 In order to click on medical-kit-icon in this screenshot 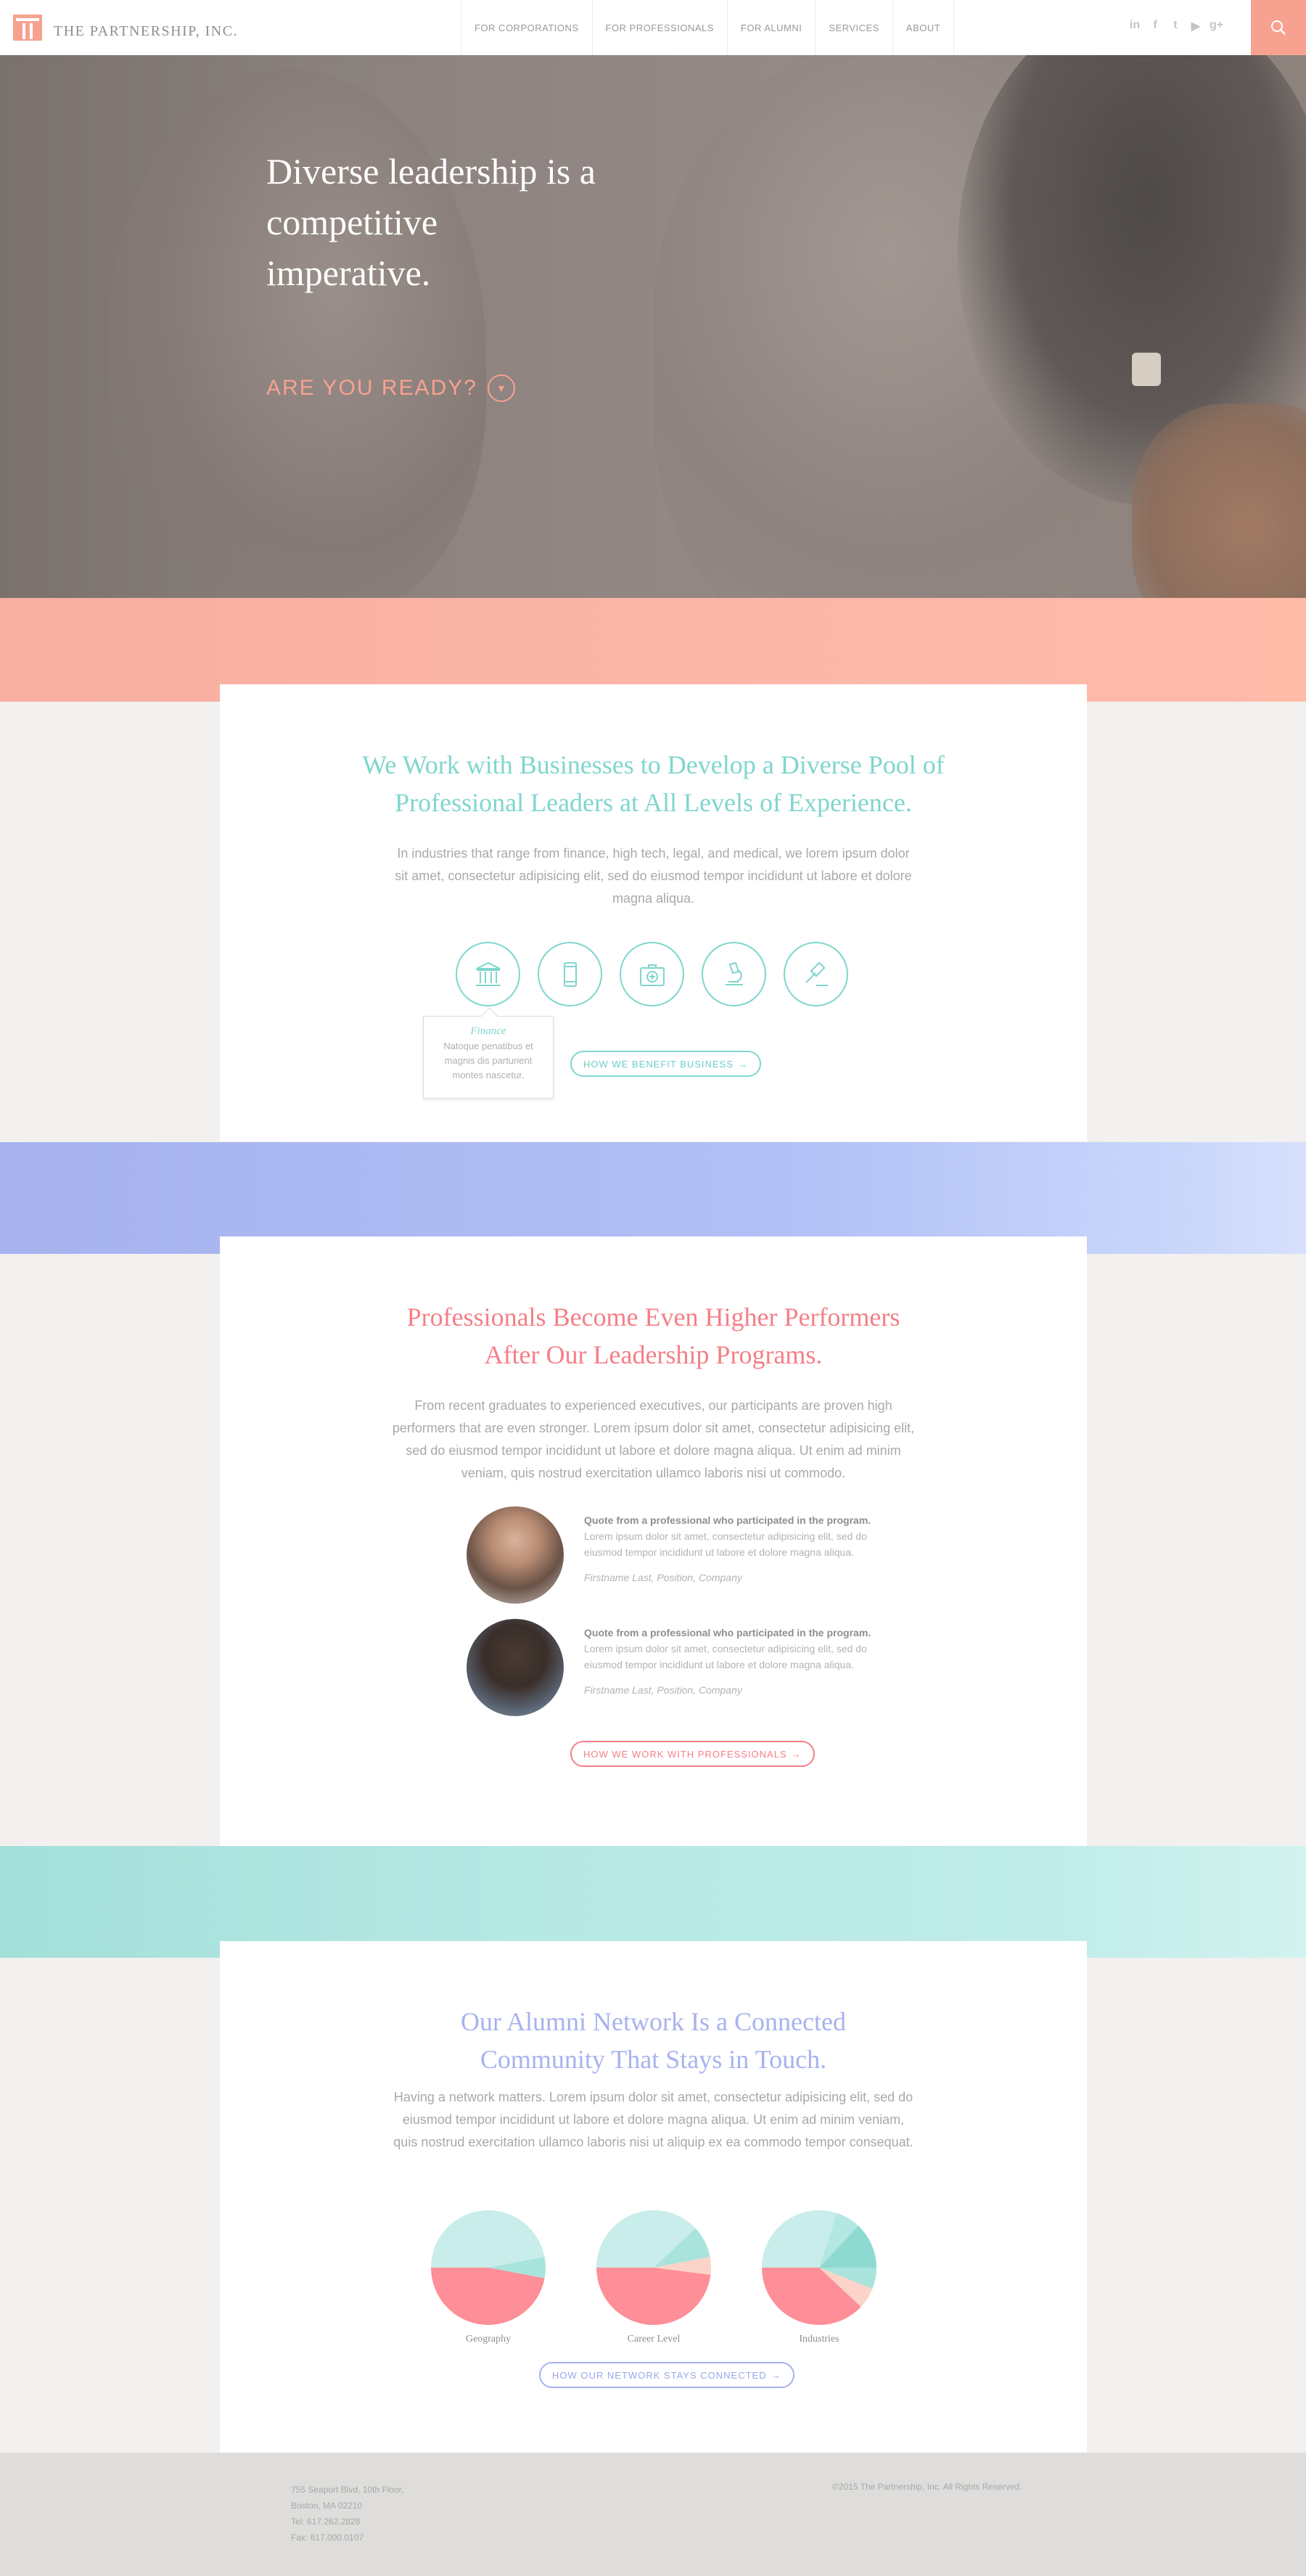, I will do `click(652, 975)`.